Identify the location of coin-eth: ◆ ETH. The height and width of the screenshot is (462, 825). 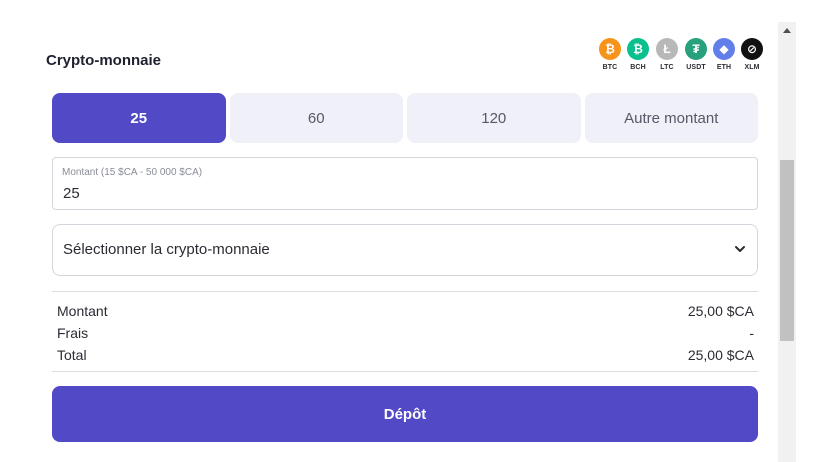
(724, 54).